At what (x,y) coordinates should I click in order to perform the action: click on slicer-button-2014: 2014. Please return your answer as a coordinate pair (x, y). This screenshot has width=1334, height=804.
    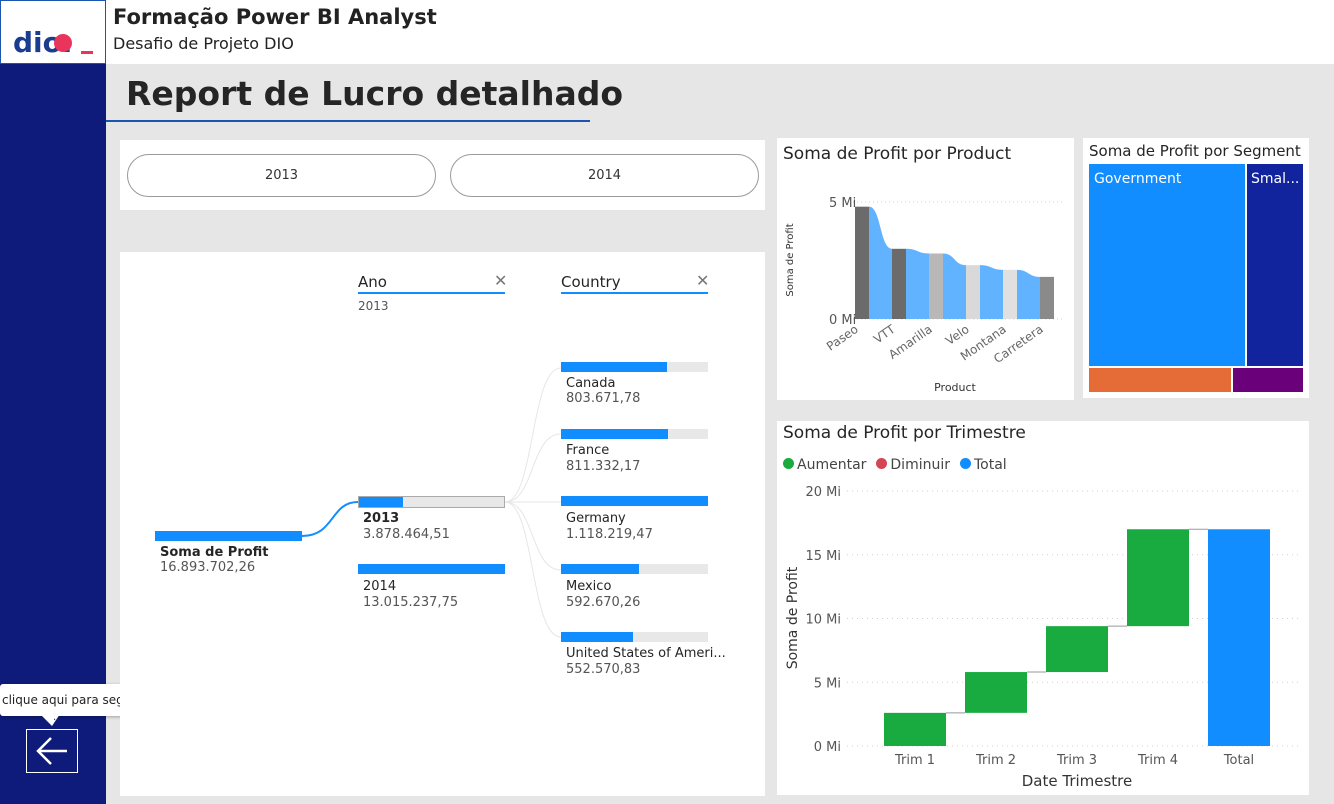
    Looking at the image, I should click on (604, 175).